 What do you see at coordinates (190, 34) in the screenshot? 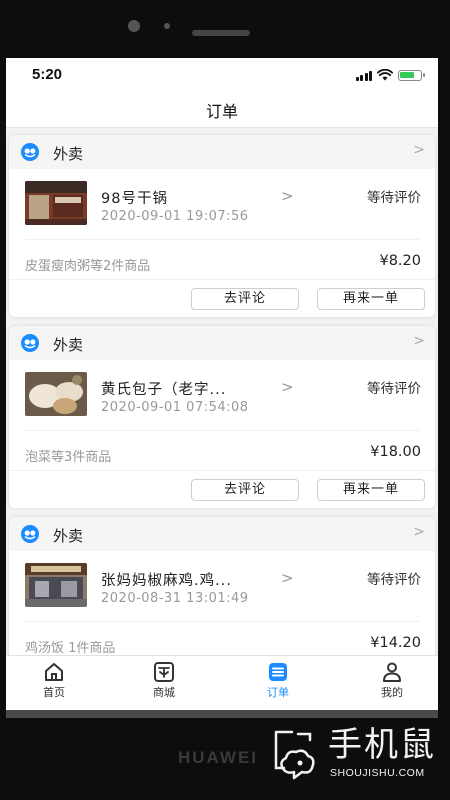
I see `device-notch` at bounding box center [190, 34].